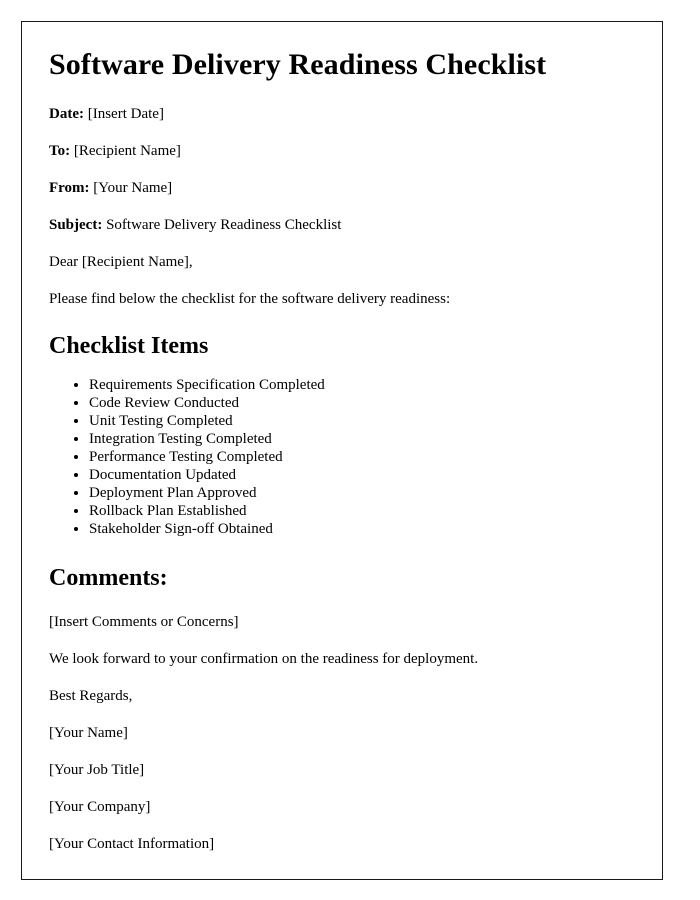  Describe the element at coordinates (144, 622) in the screenshot. I see `comments-placeholder: [Insert Comments or Concerns]` at that location.